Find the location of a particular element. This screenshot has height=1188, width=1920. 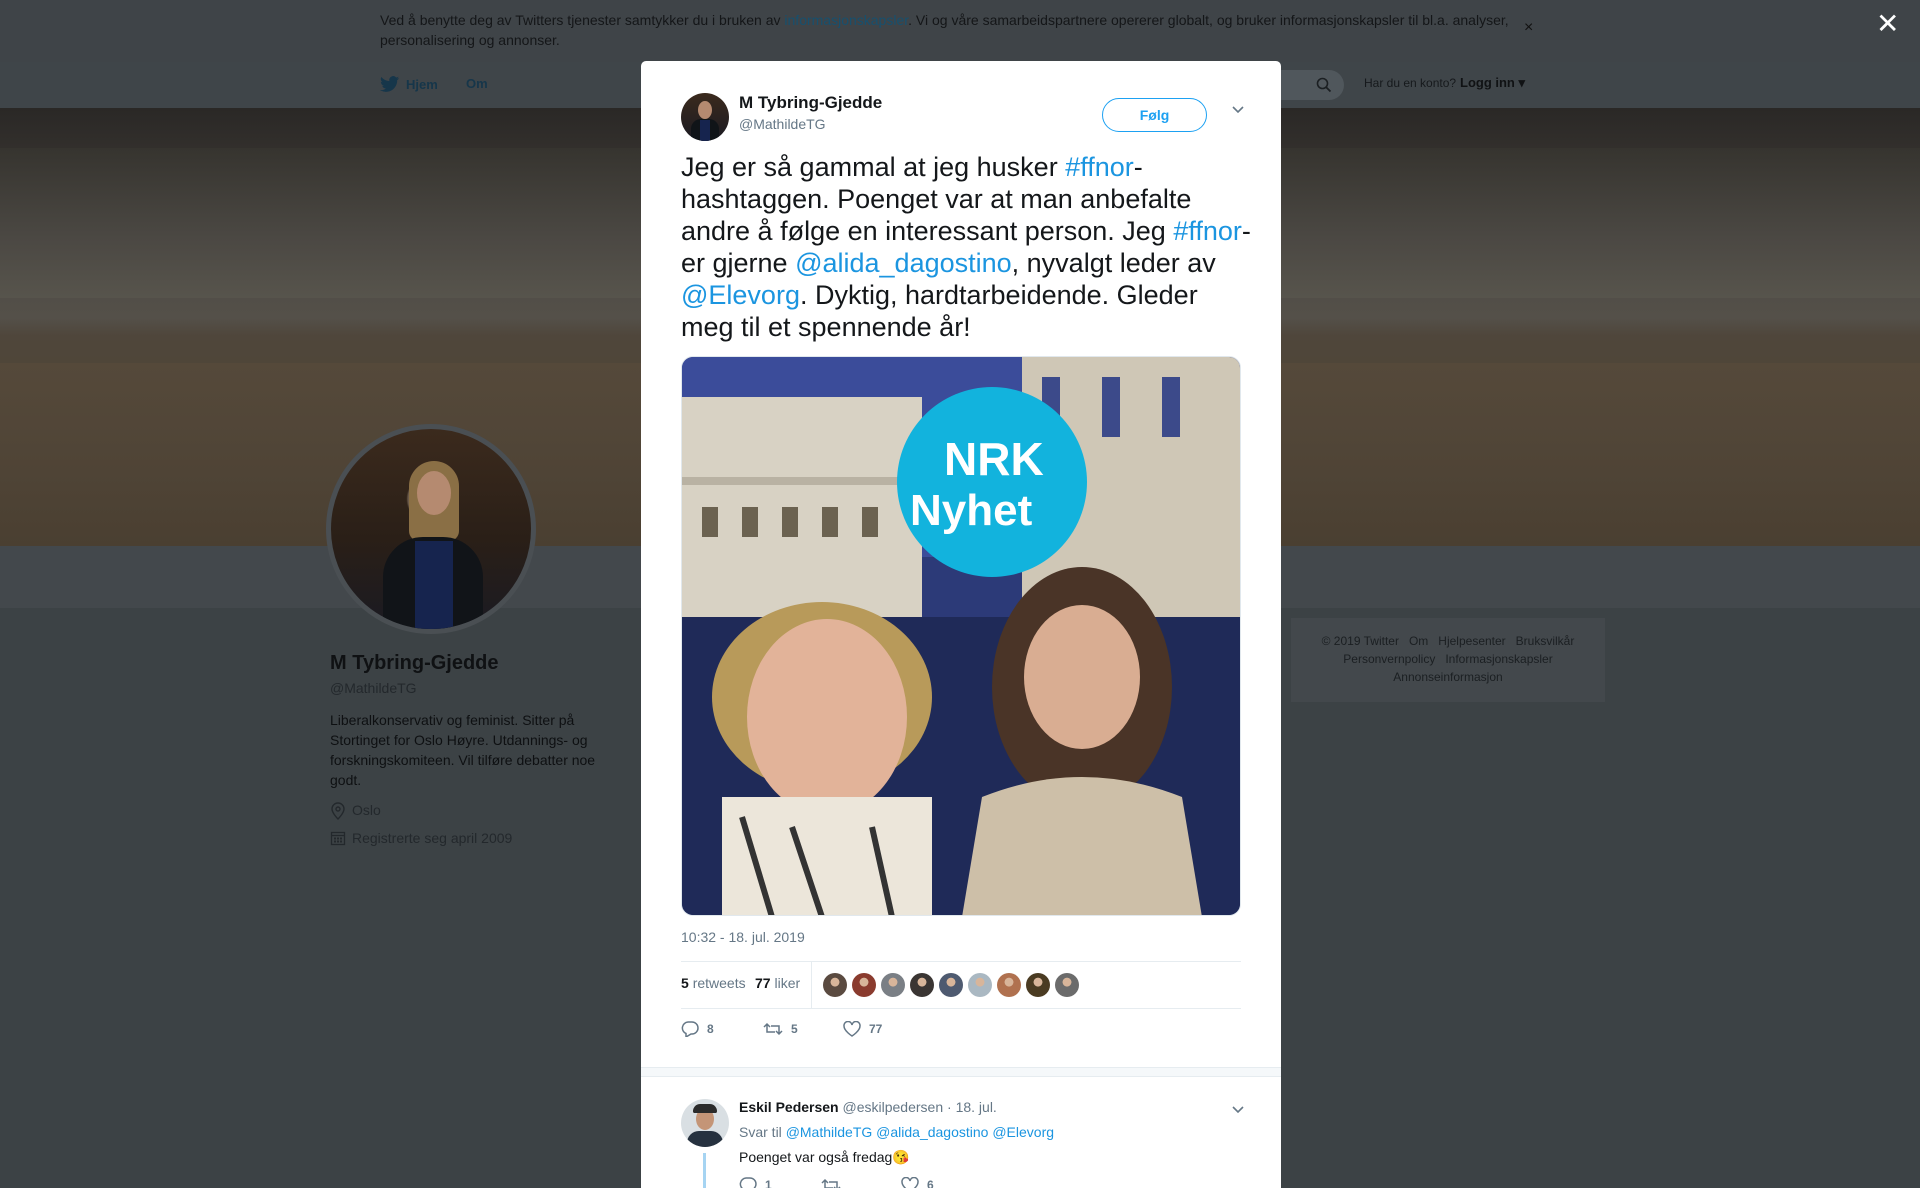

tweet-actions: 8 5 77 is located at coordinates (961, 1031).